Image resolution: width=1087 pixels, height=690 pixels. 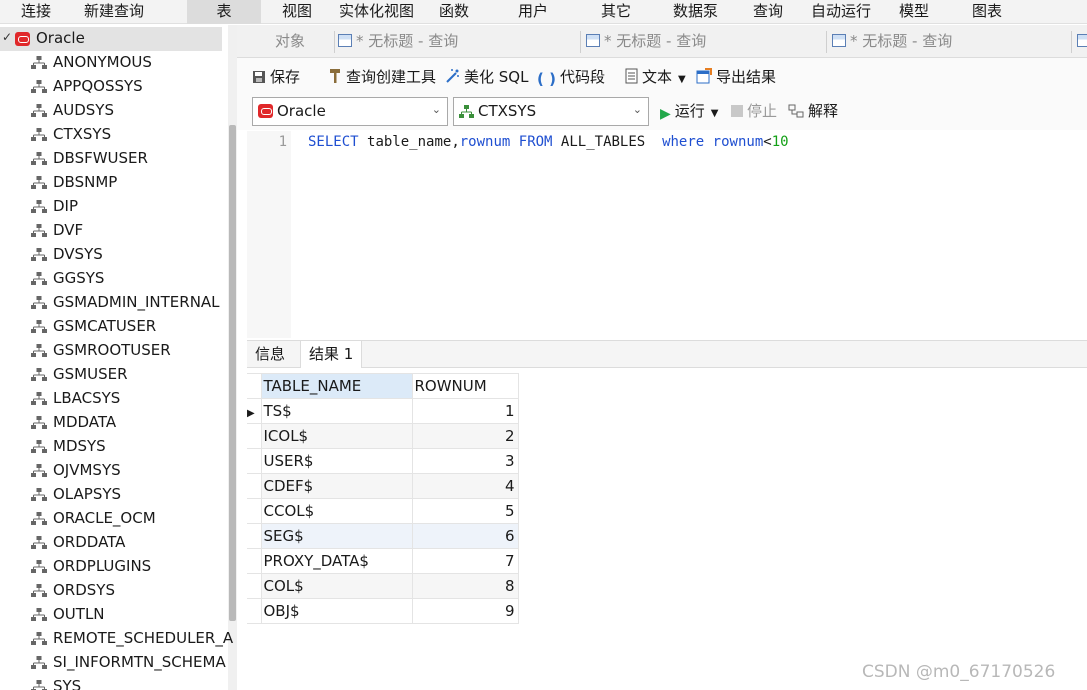 I want to click on cell-rownum: 2, so click(x=465, y=436).